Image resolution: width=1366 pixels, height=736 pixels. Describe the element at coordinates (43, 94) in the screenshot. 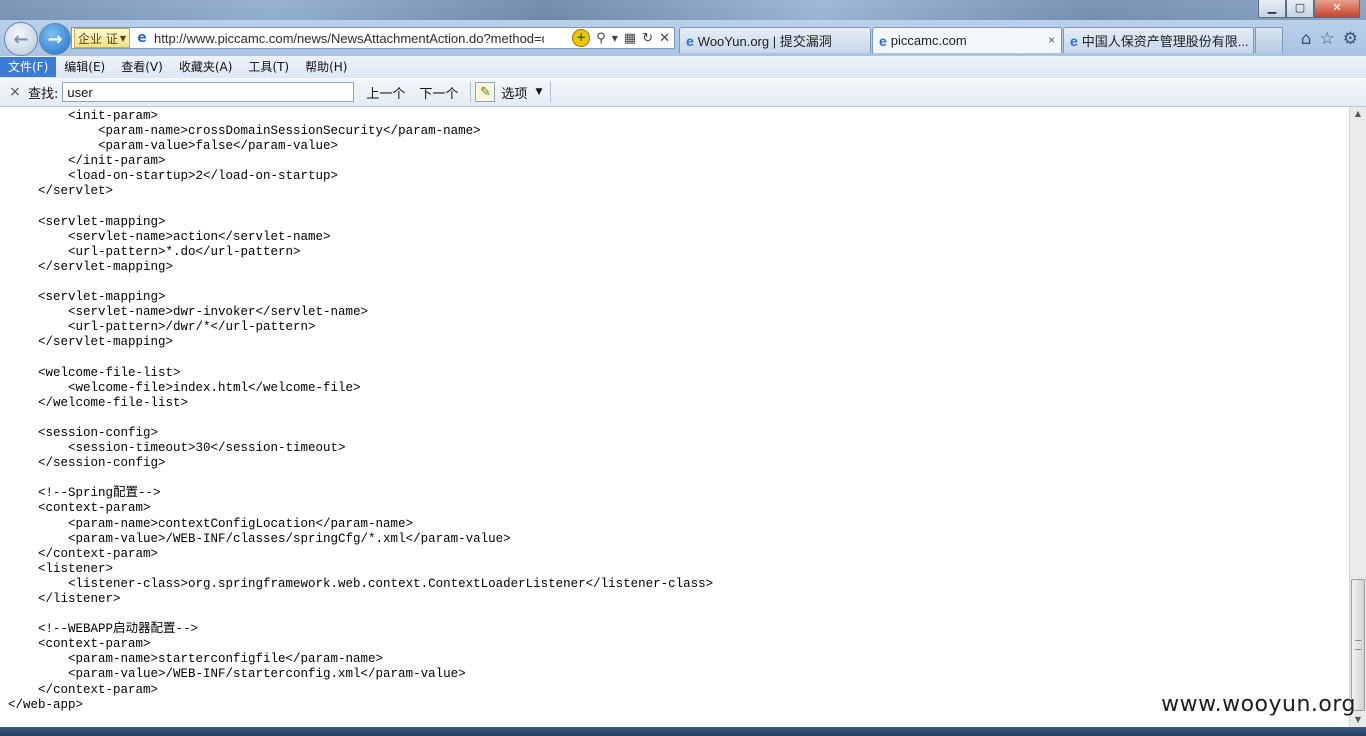

I see `find-label: 查找:` at that location.